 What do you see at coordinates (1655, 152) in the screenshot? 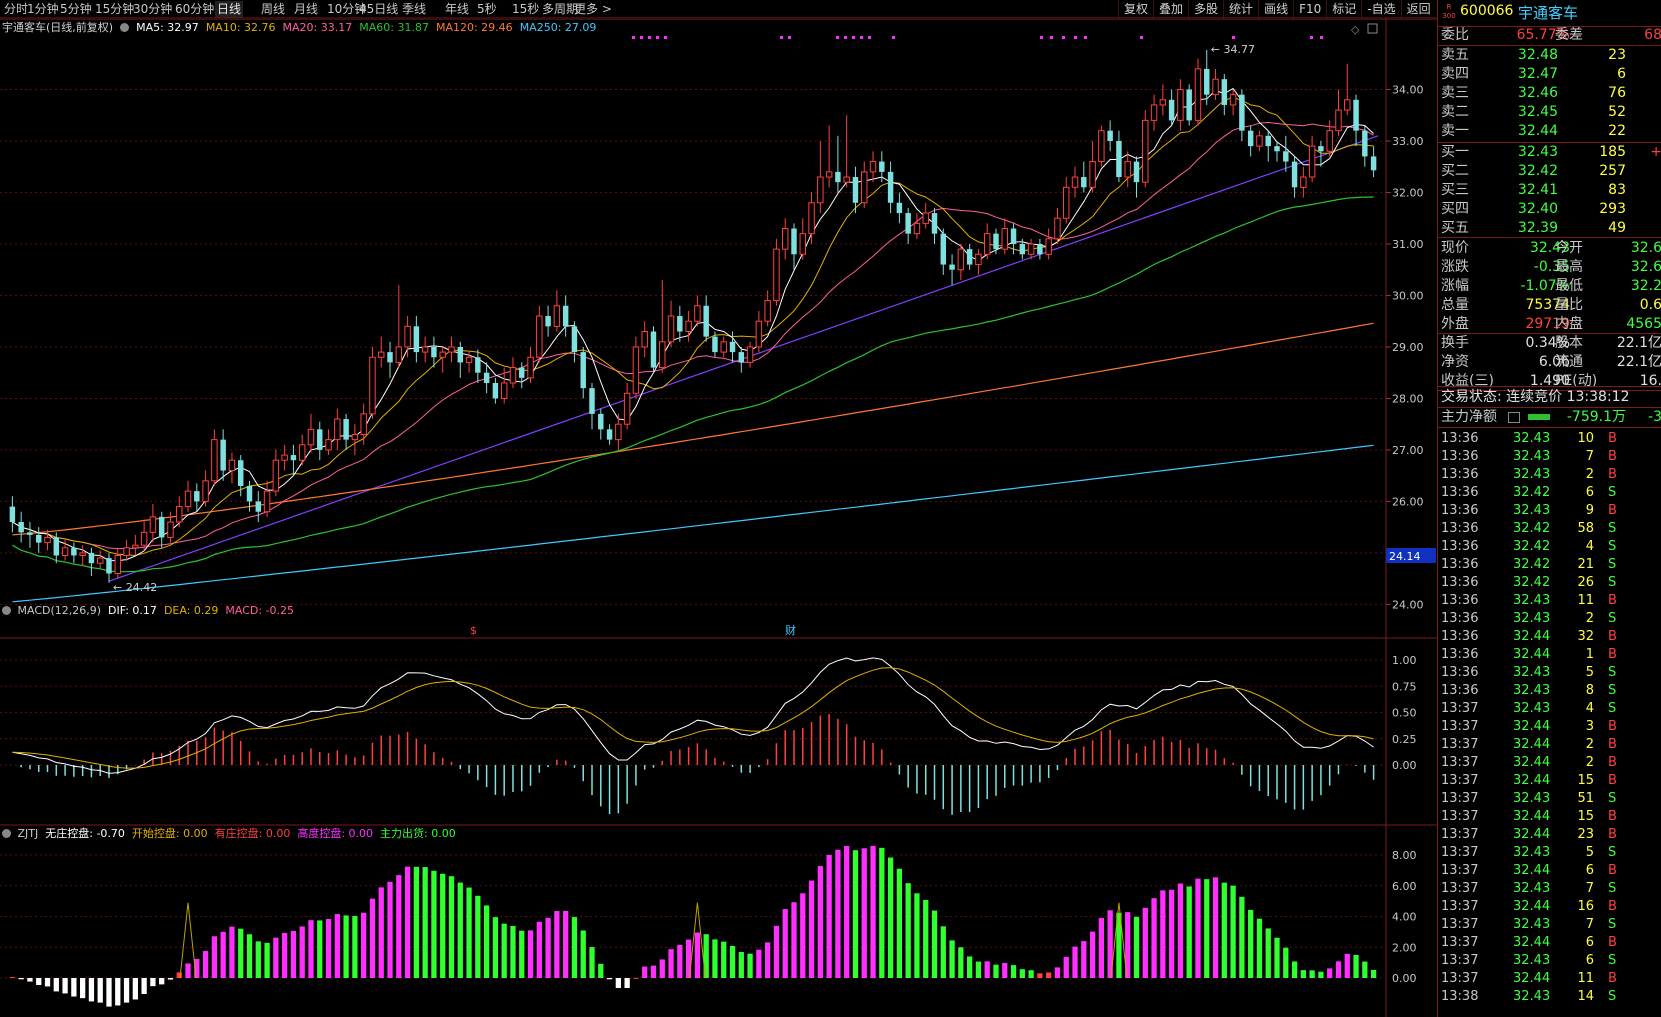
I see `bid-extra: +` at bounding box center [1655, 152].